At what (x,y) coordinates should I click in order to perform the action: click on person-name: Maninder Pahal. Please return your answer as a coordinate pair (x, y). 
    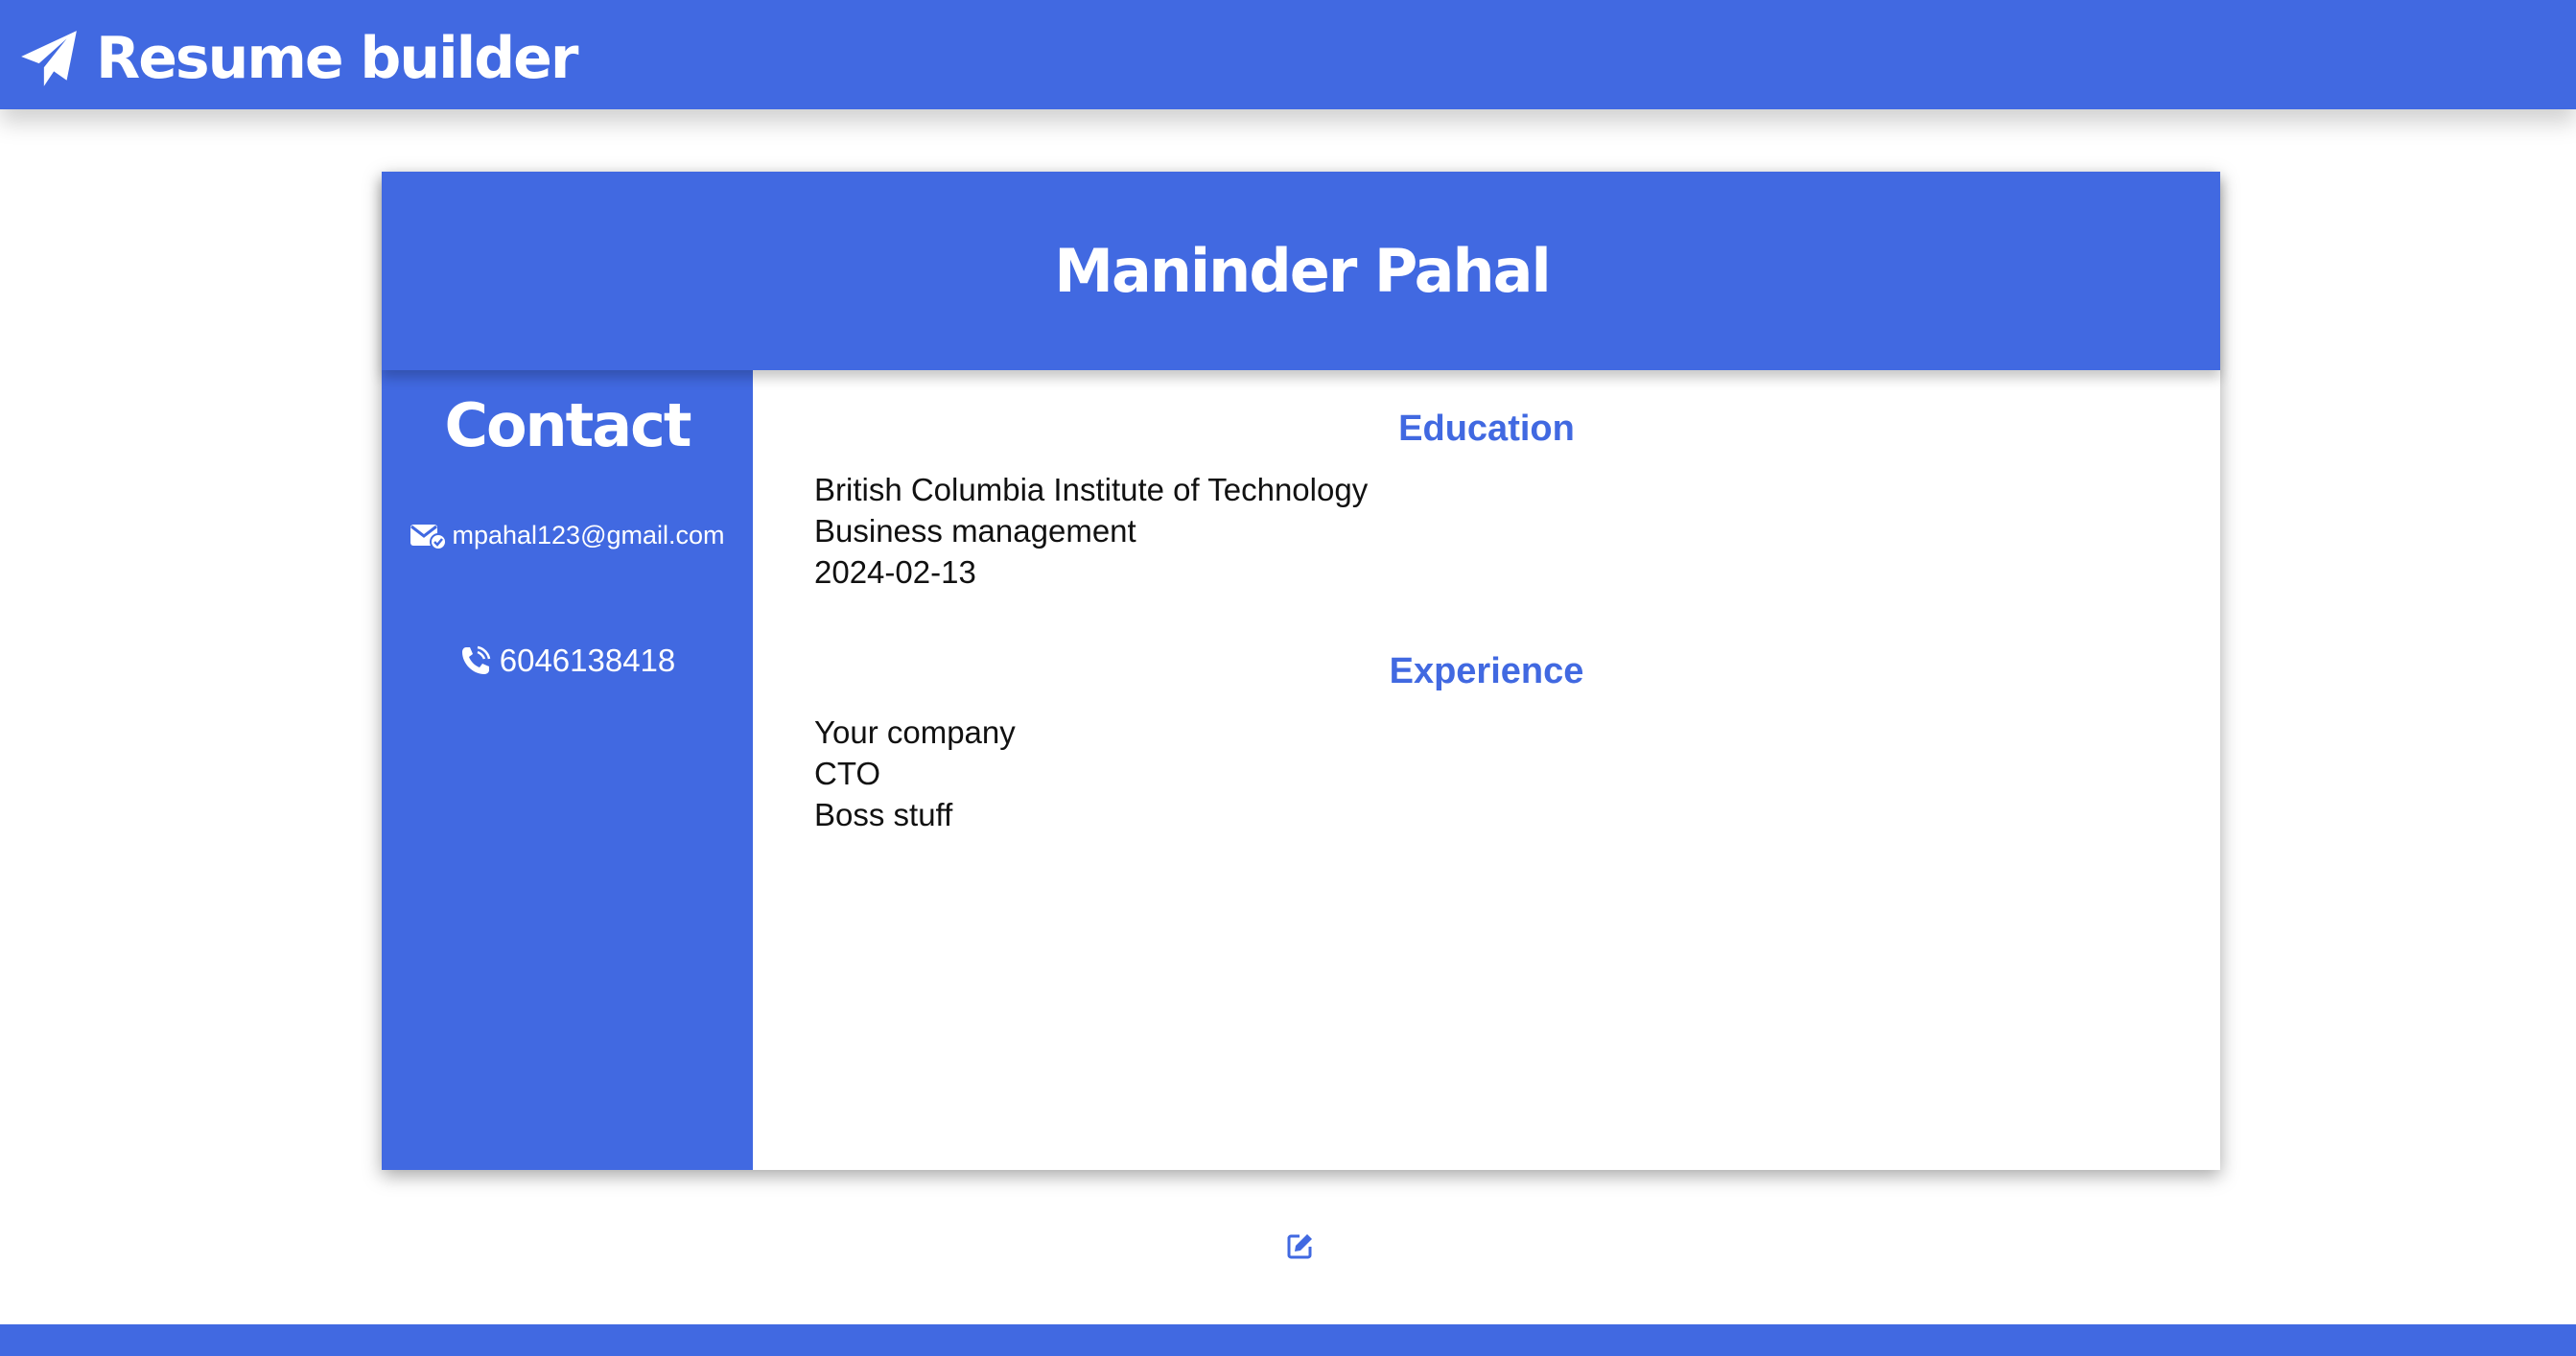
    Looking at the image, I should click on (1302, 271).